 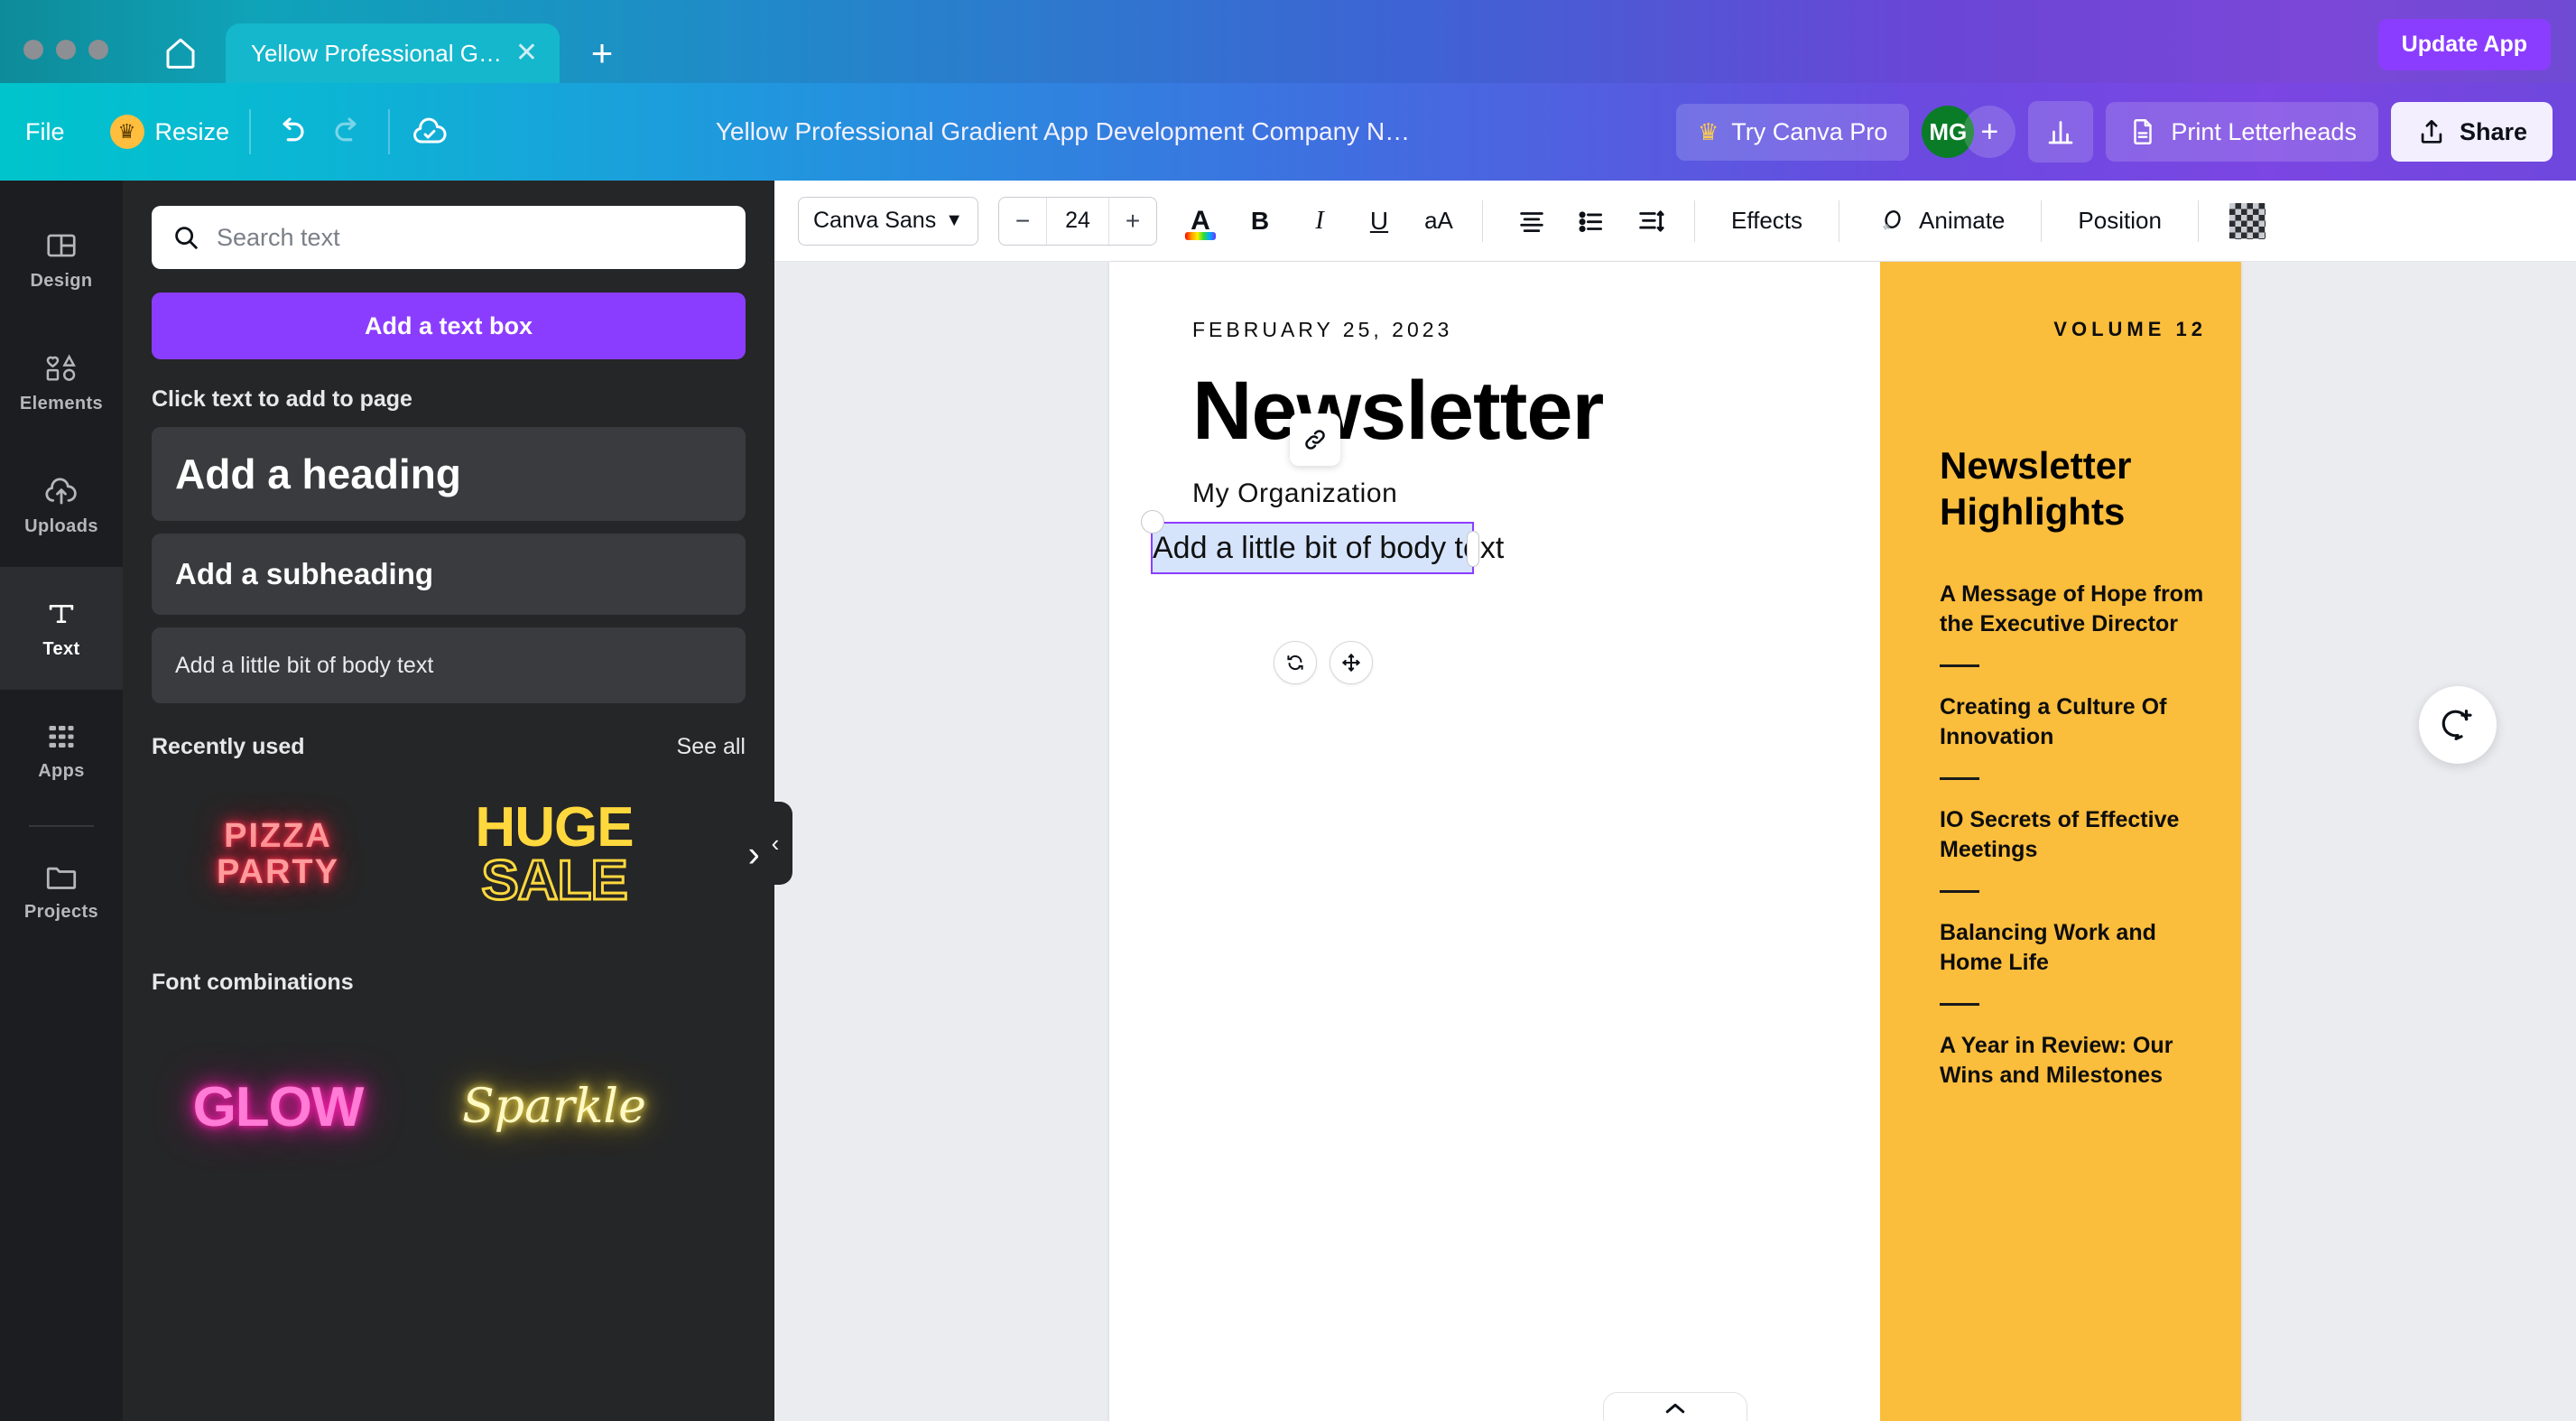 What do you see at coordinates (554, 828) in the screenshot?
I see `recent-item-line1: HUGE` at bounding box center [554, 828].